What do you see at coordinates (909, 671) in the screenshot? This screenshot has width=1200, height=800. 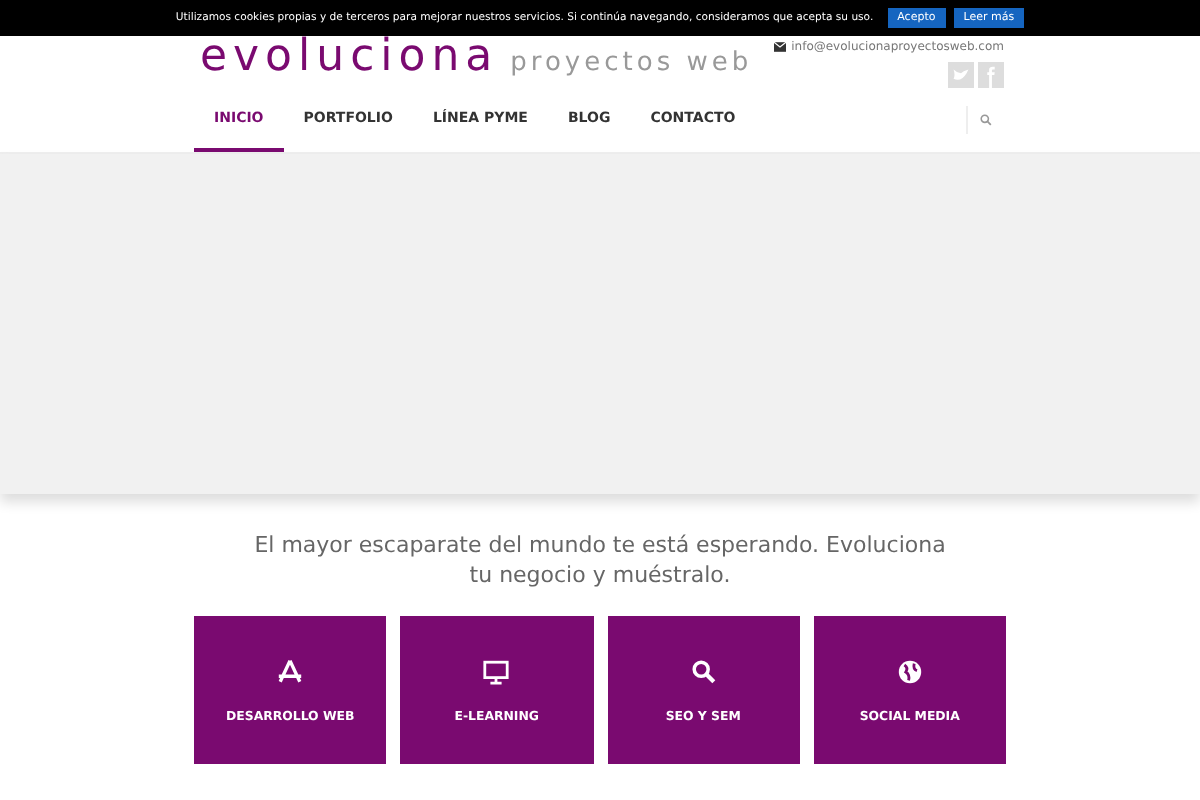 I see `globe-icon` at bounding box center [909, 671].